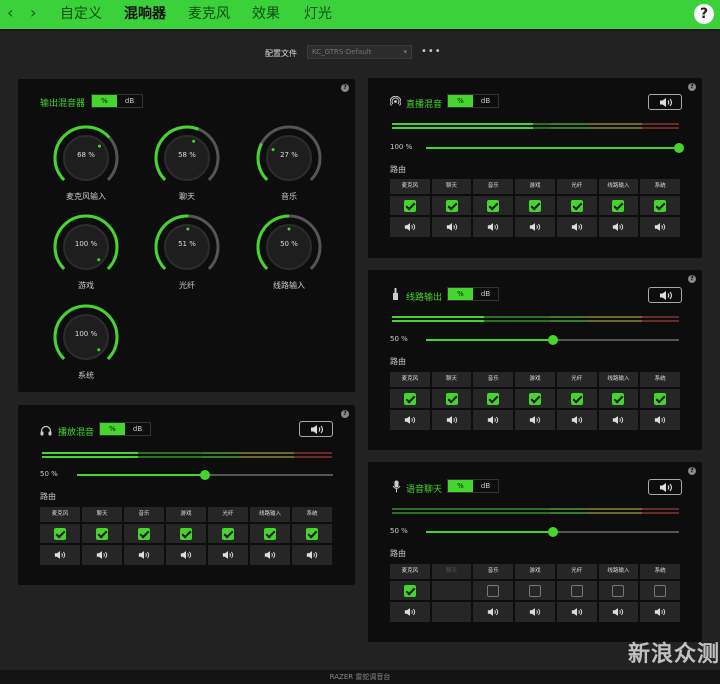 This screenshot has height=684, width=720. What do you see at coordinates (289, 247) in the screenshot?
I see `knob-line-input: 50 %` at bounding box center [289, 247].